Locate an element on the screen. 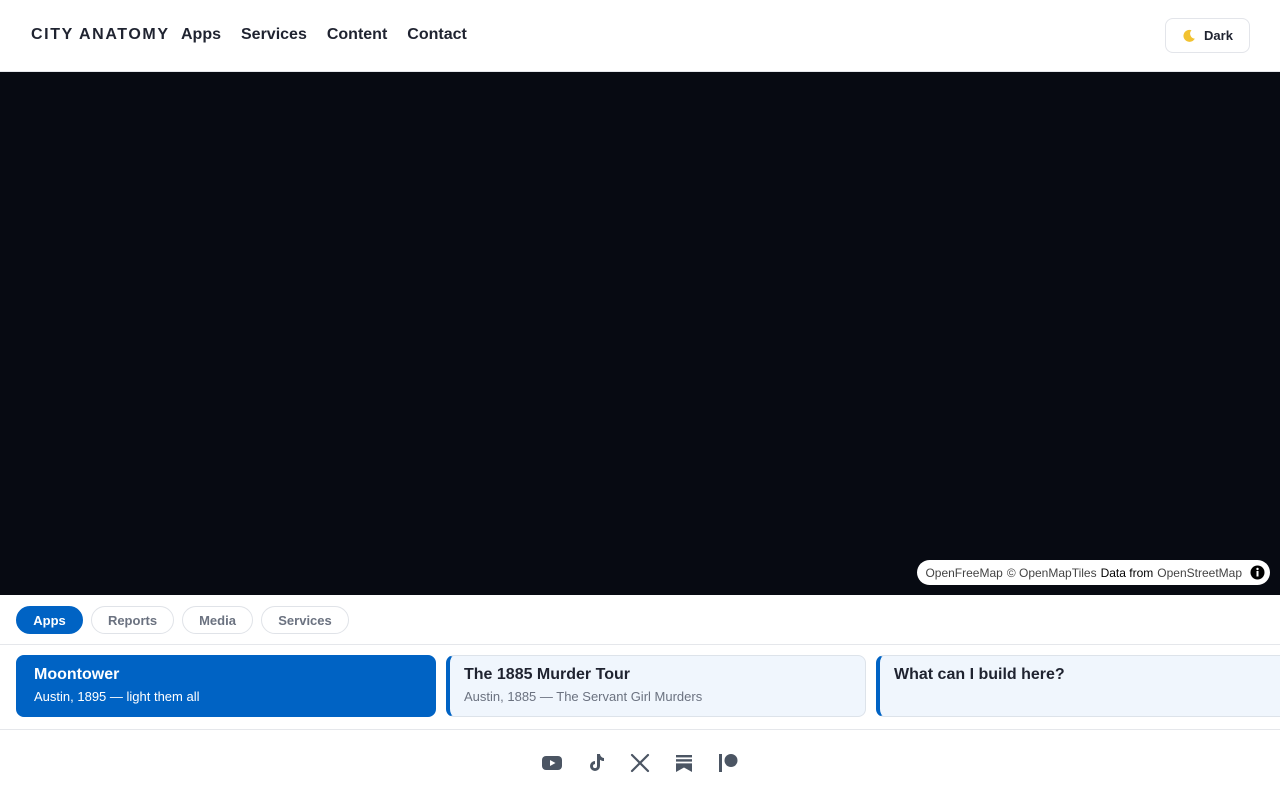  card-title: What can I build here? is located at coordinates (979, 674).